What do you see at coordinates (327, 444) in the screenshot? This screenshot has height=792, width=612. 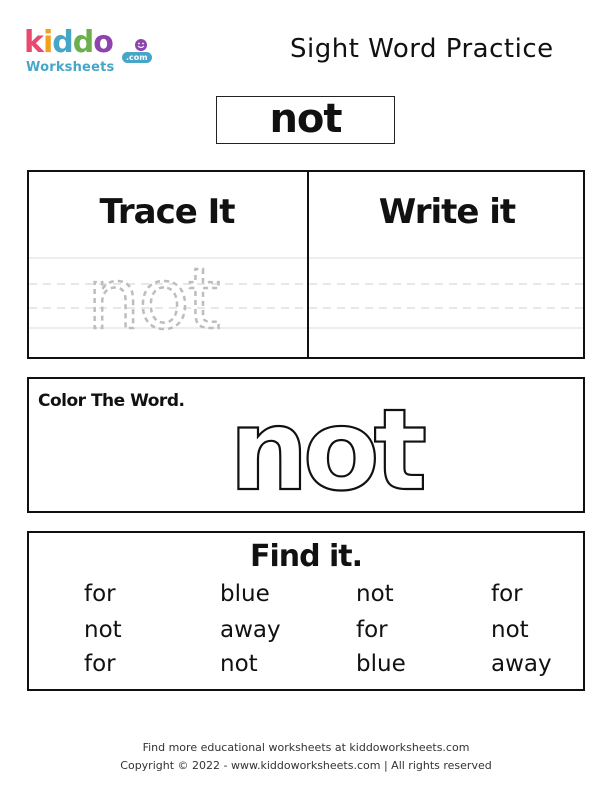 I see `outline-word-text: not` at bounding box center [327, 444].